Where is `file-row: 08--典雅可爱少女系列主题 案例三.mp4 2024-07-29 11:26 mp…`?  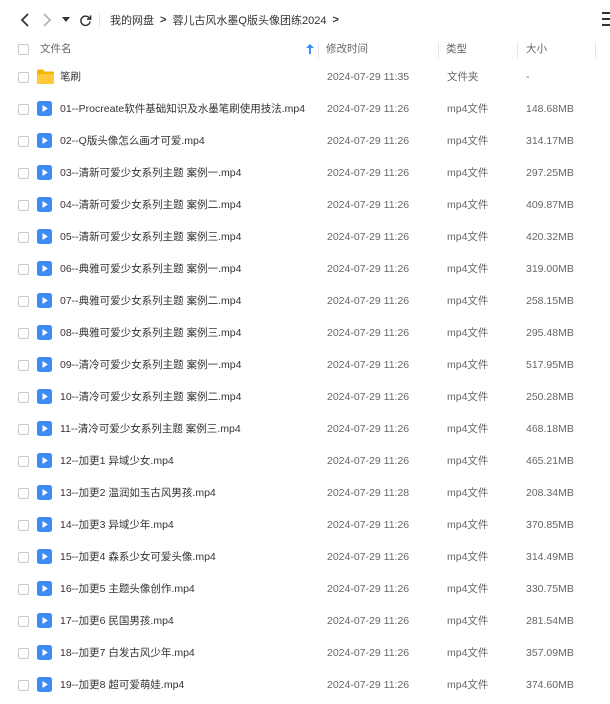 file-row: 08--典雅可爱少女系列主题 案例三.mp4 2024-07-29 11:26 mp… is located at coordinates (305, 333).